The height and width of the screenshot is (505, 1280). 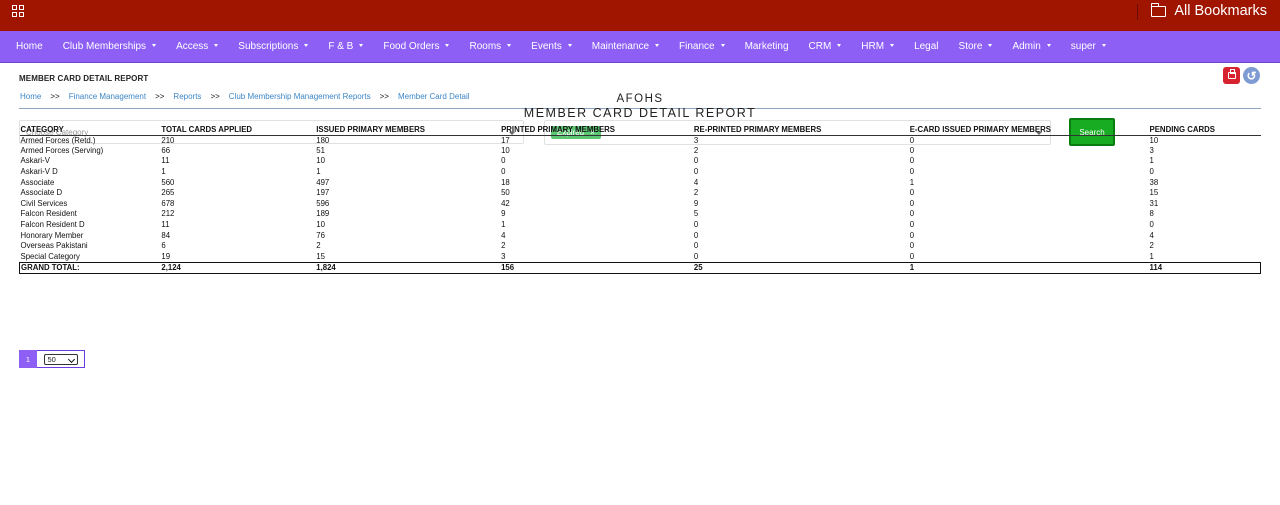 I want to click on table-row: Askari-V 11 10 0 0 0 1, so click(x=640, y=161).